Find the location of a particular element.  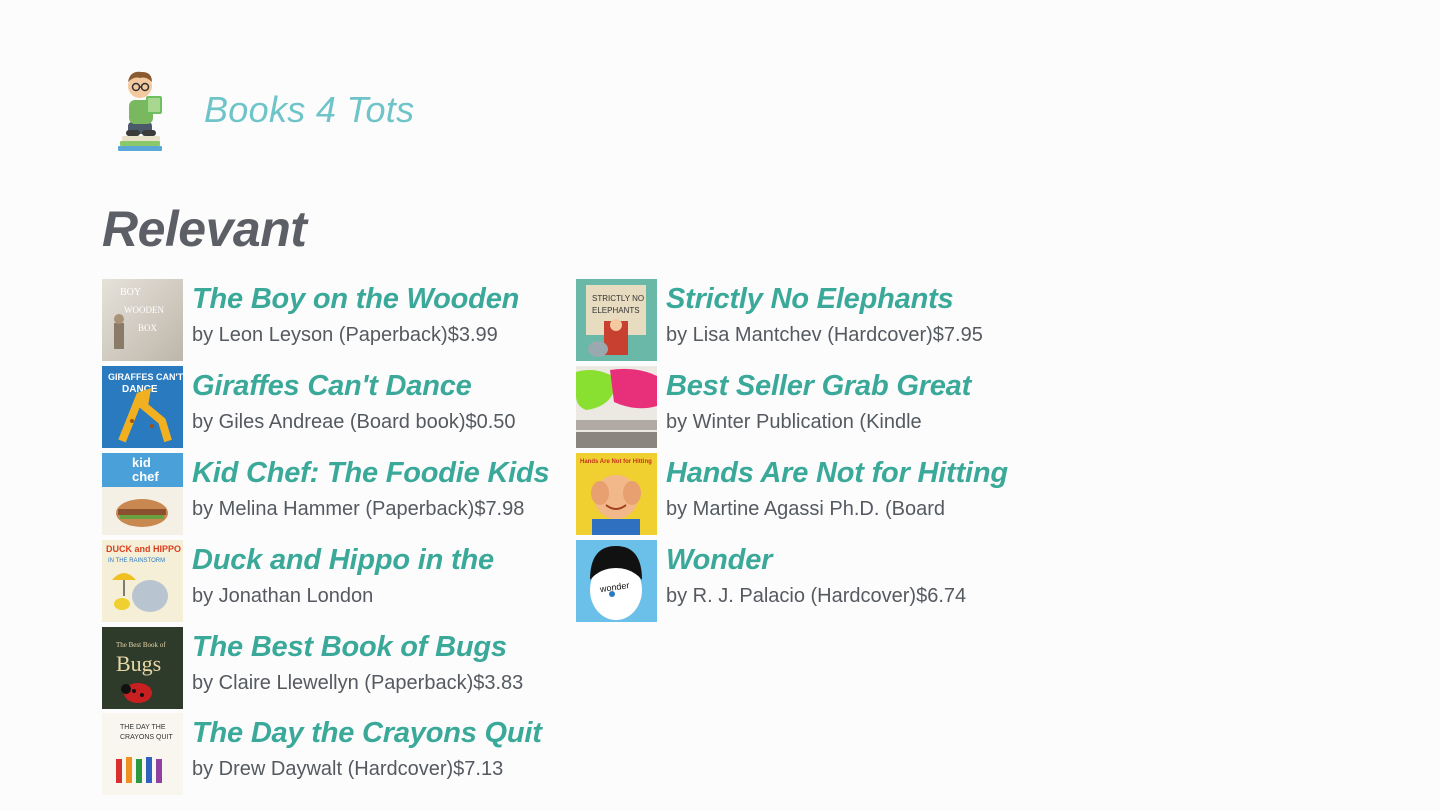

book-byline: by Leon Leyson (Paperback)$3.99 is located at coordinates (345, 335).